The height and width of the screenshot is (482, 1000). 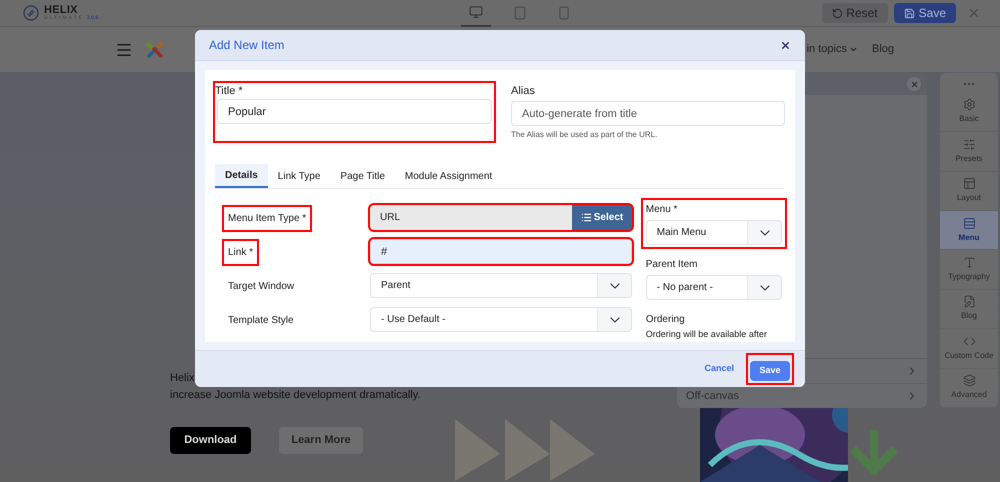 What do you see at coordinates (229, 91) in the screenshot?
I see `field-label: Title *` at bounding box center [229, 91].